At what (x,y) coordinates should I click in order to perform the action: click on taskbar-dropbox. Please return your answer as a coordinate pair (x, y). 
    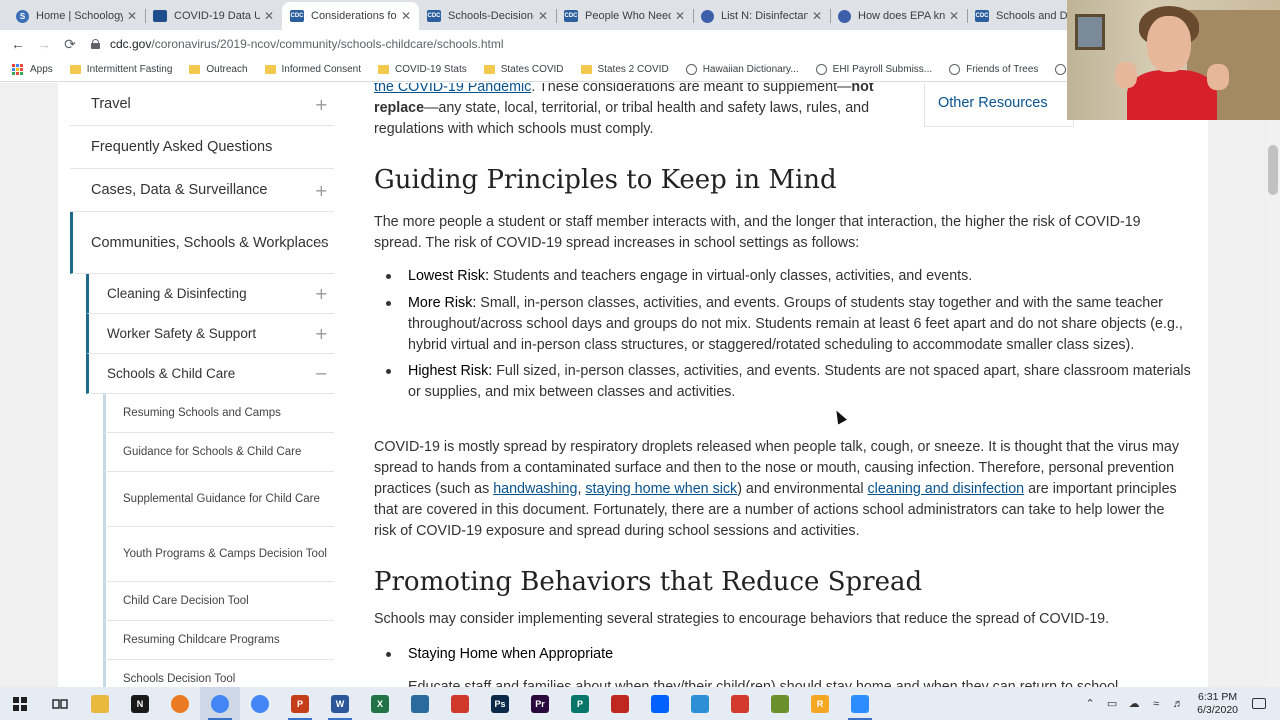
    Looking at the image, I should click on (660, 703).